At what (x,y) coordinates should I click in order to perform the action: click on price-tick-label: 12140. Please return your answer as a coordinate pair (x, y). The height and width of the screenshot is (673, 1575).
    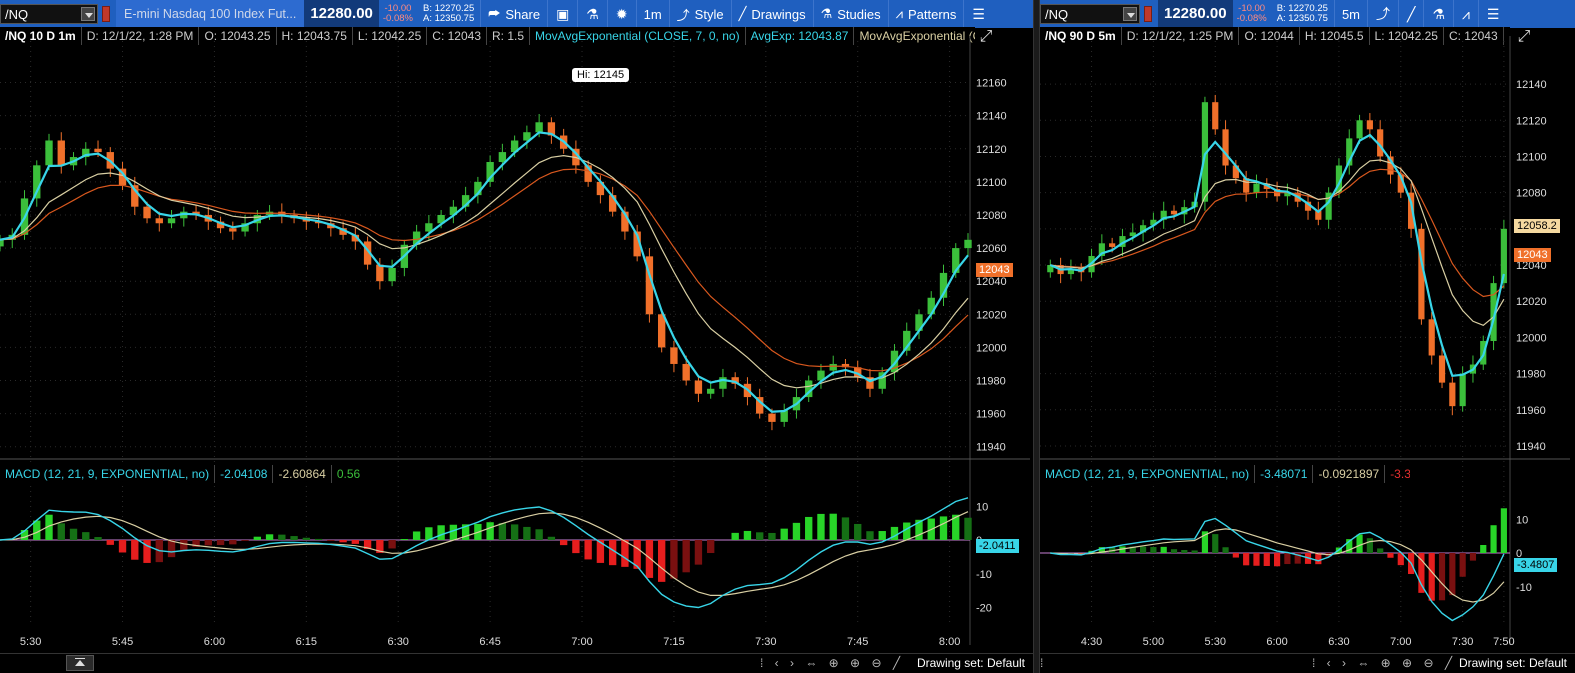
    Looking at the image, I should click on (991, 117).